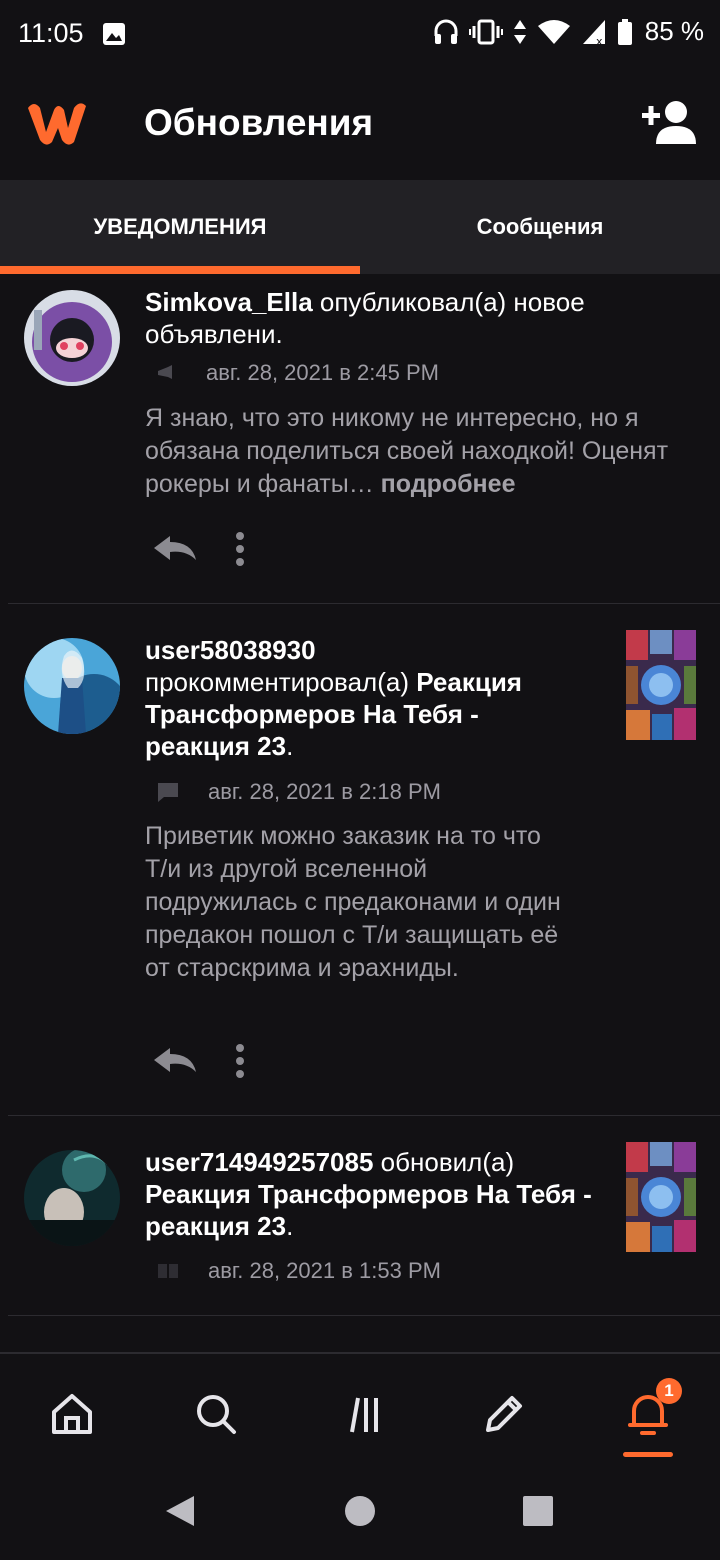 This screenshot has height=1560, width=720. I want to click on image-icon, so click(114, 34).